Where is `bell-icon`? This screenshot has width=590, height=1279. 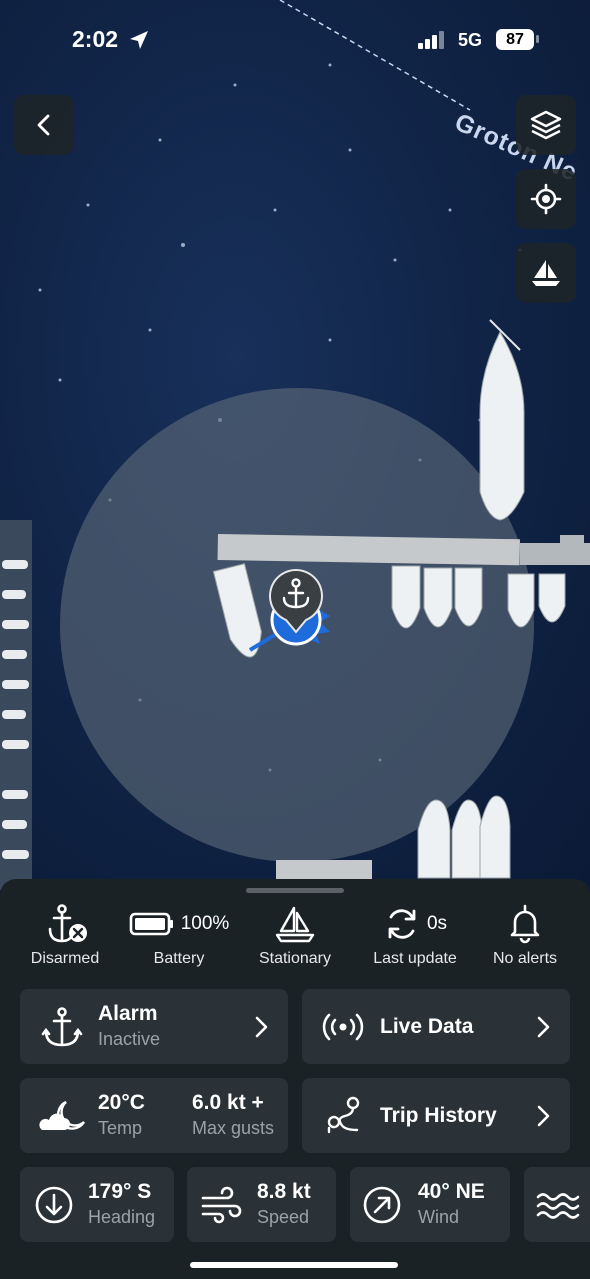 bell-icon is located at coordinates (525, 924).